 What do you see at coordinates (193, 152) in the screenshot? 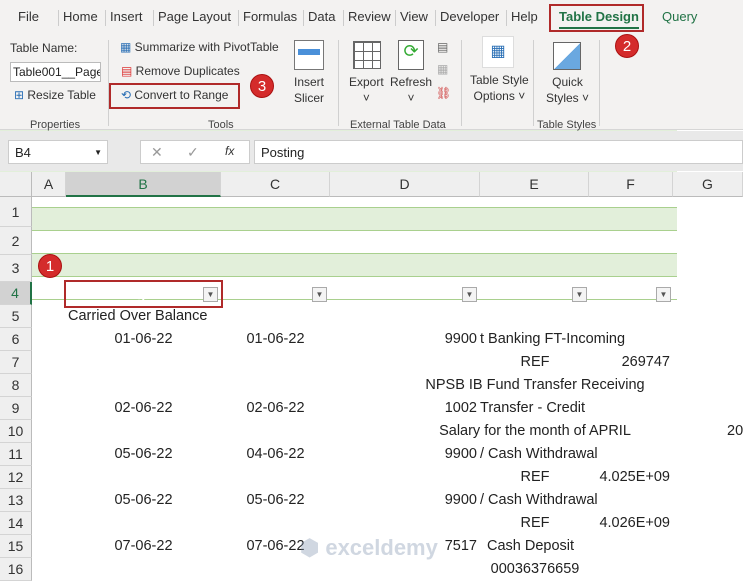
I see `enter-icon: ✓` at bounding box center [193, 152].